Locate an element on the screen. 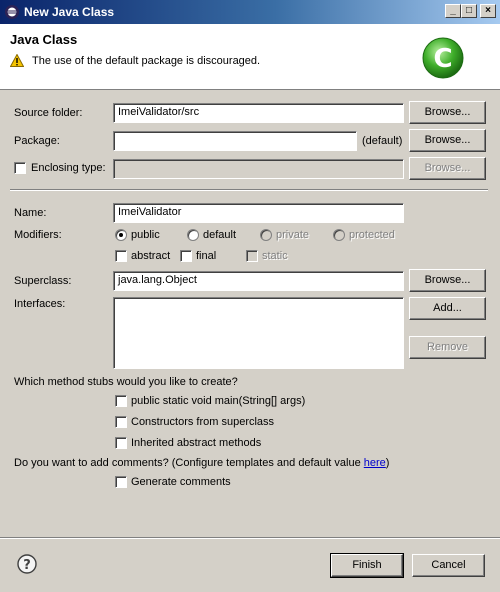 The width and height of the screenshot is (500, 592). modifier-static-checkbox is located at coordinates (252, 256).